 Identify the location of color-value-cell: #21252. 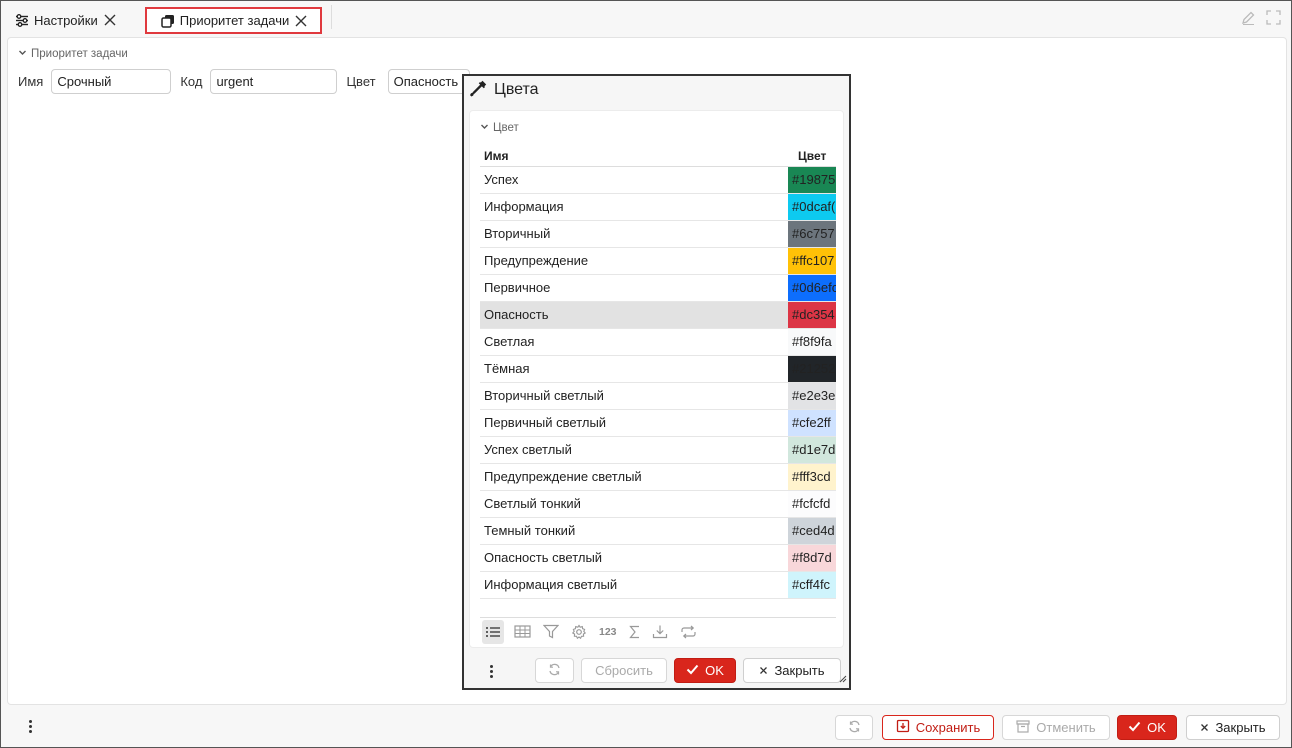
(812, 369).